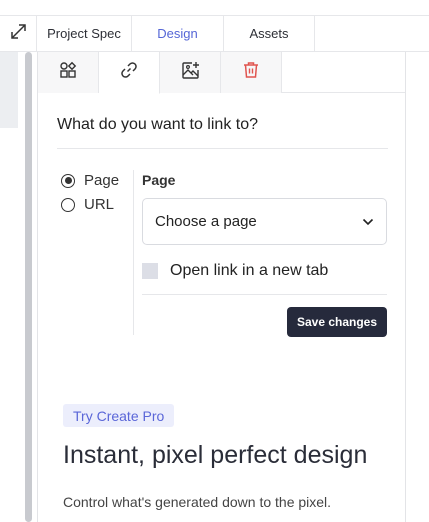 The image size is (429, 522). What do you see at coordinates (177, 33) in the screenshot?
I see `tab-design: Design` at bounding box center [177, 33].